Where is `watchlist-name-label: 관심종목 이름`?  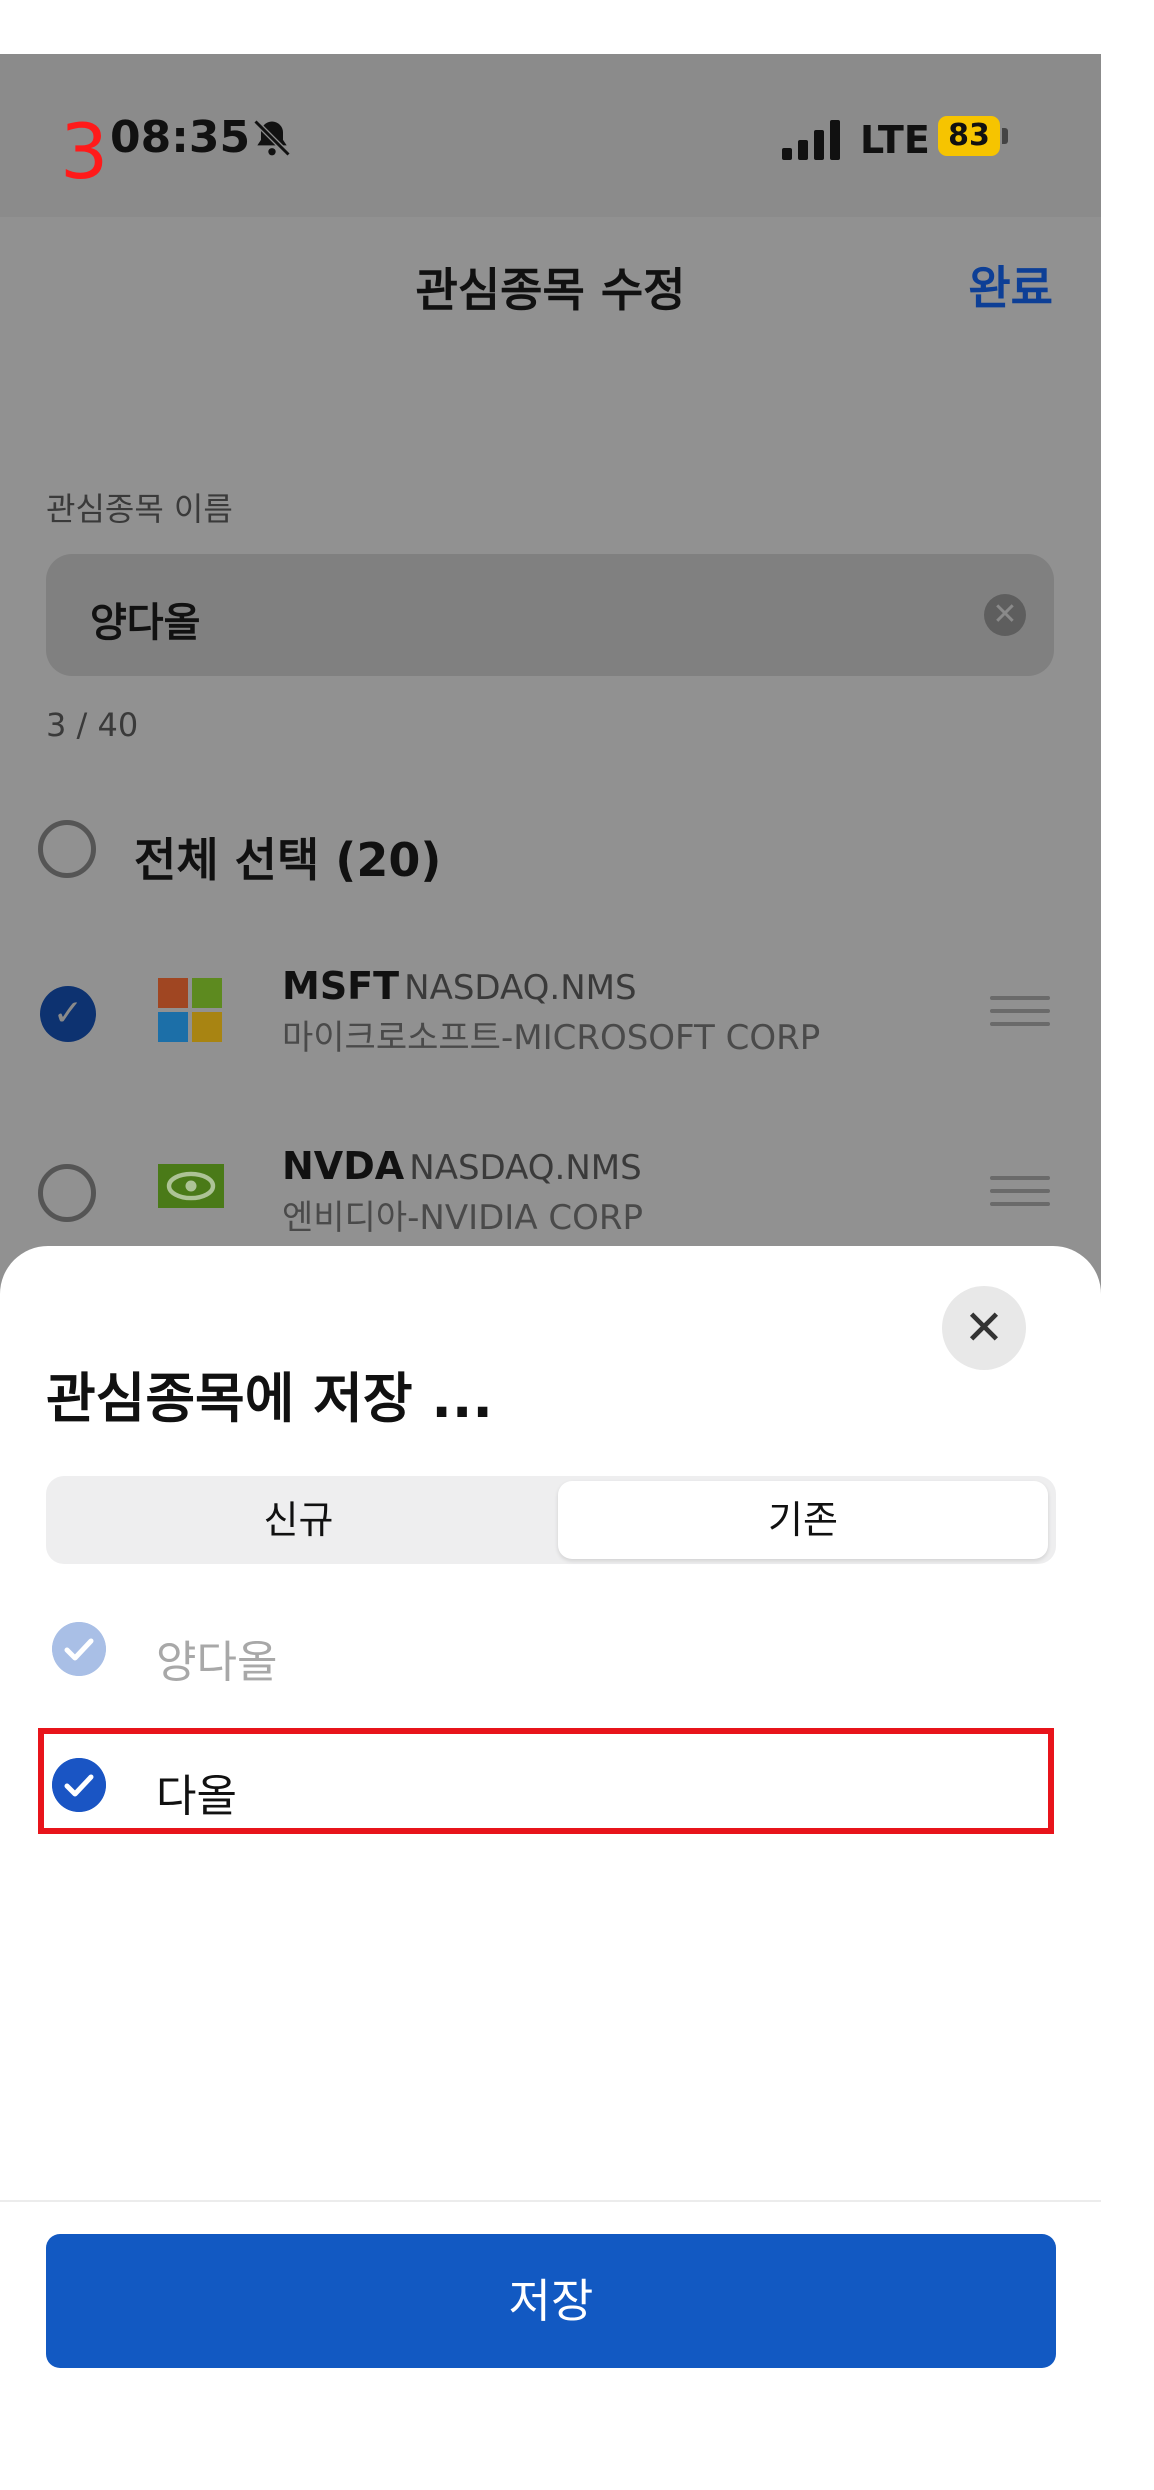 watchlist-name-label: 관심종목 이름 is located at coordinates (139, 509).